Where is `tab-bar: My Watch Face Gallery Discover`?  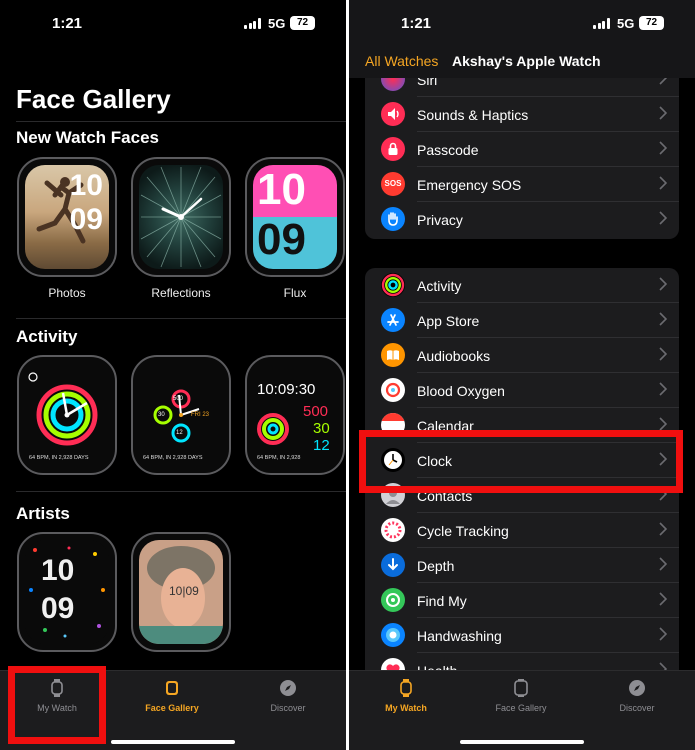 tab-bar: My Watch Face Gallery Discover is located at coordinates (522, 710).